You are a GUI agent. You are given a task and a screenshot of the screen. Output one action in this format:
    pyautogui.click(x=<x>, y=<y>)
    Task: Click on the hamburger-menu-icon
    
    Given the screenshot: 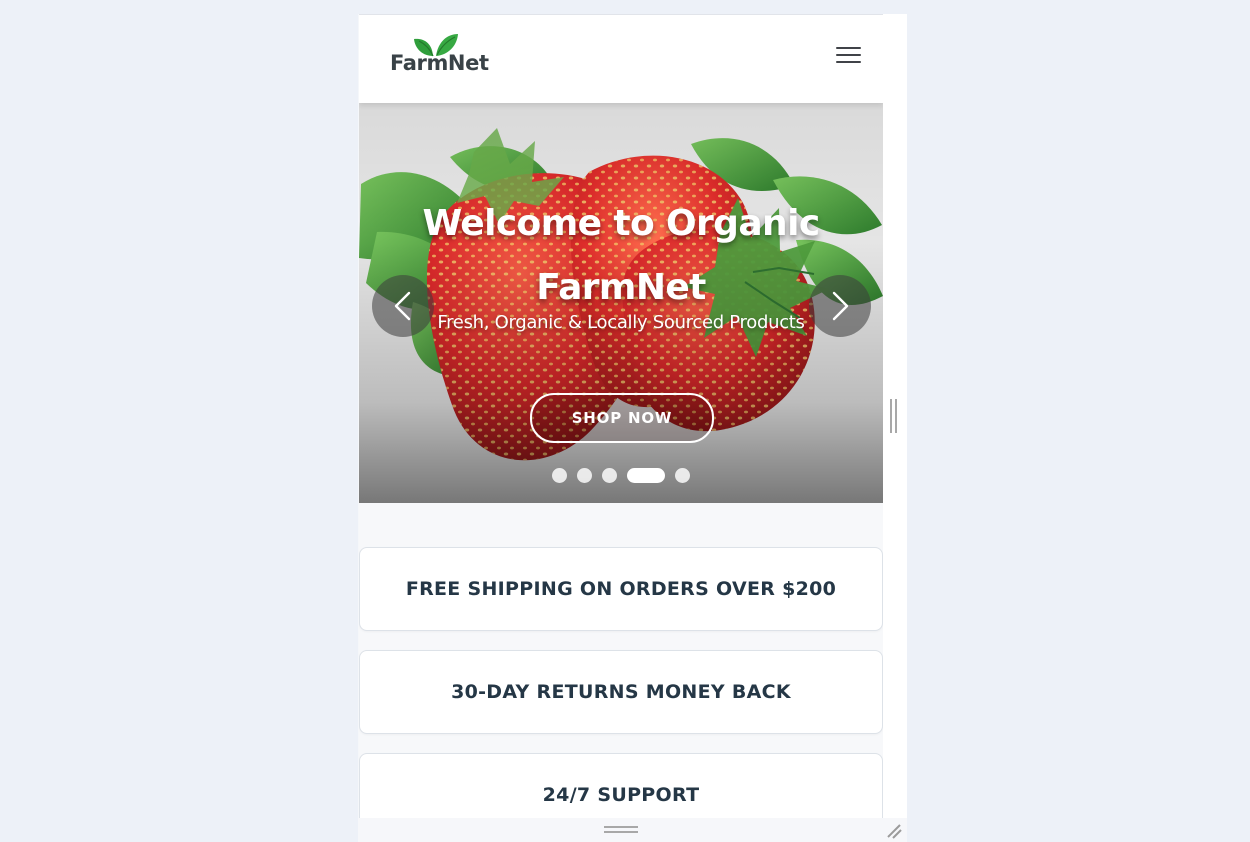 What is the action you would take?
    pyautogui.click(x=849, y=55)
    